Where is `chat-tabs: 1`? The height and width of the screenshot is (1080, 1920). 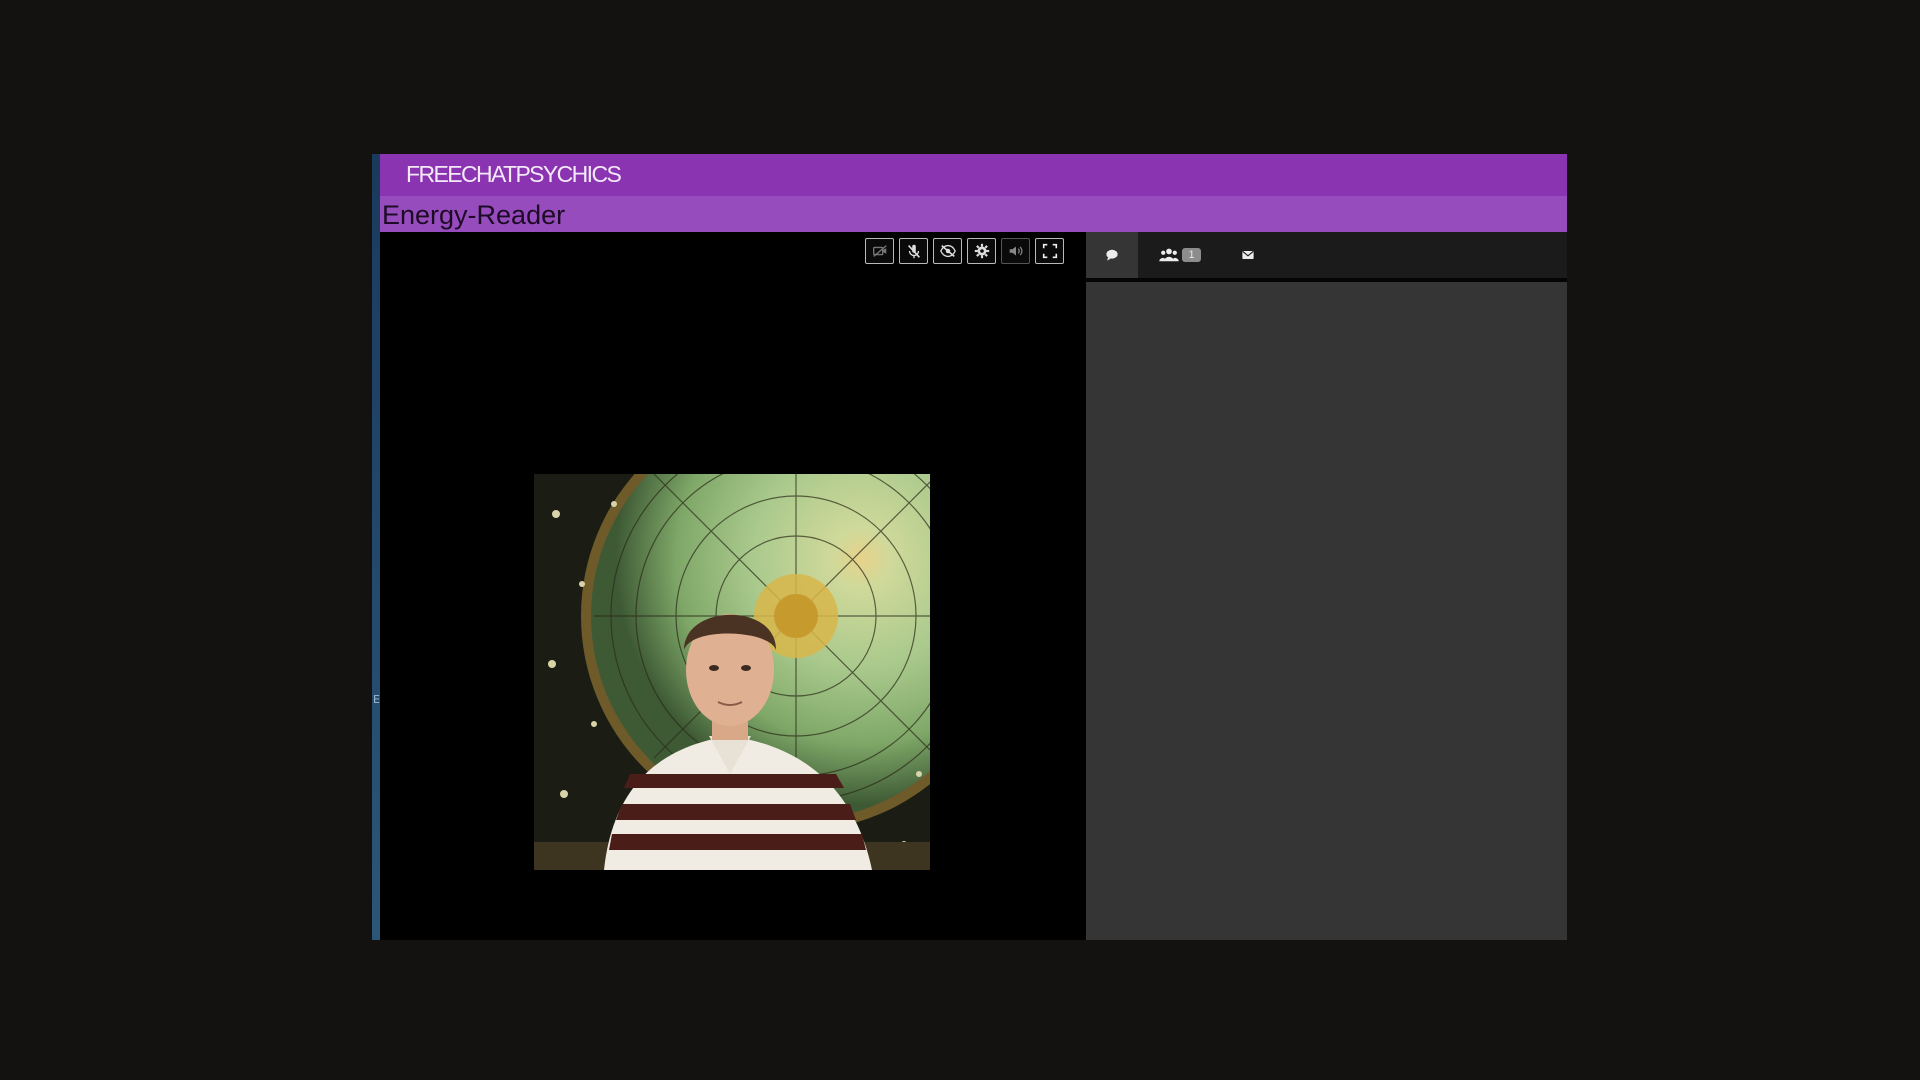 chat-tabs: 1 is located at coordinates (1326, 257).